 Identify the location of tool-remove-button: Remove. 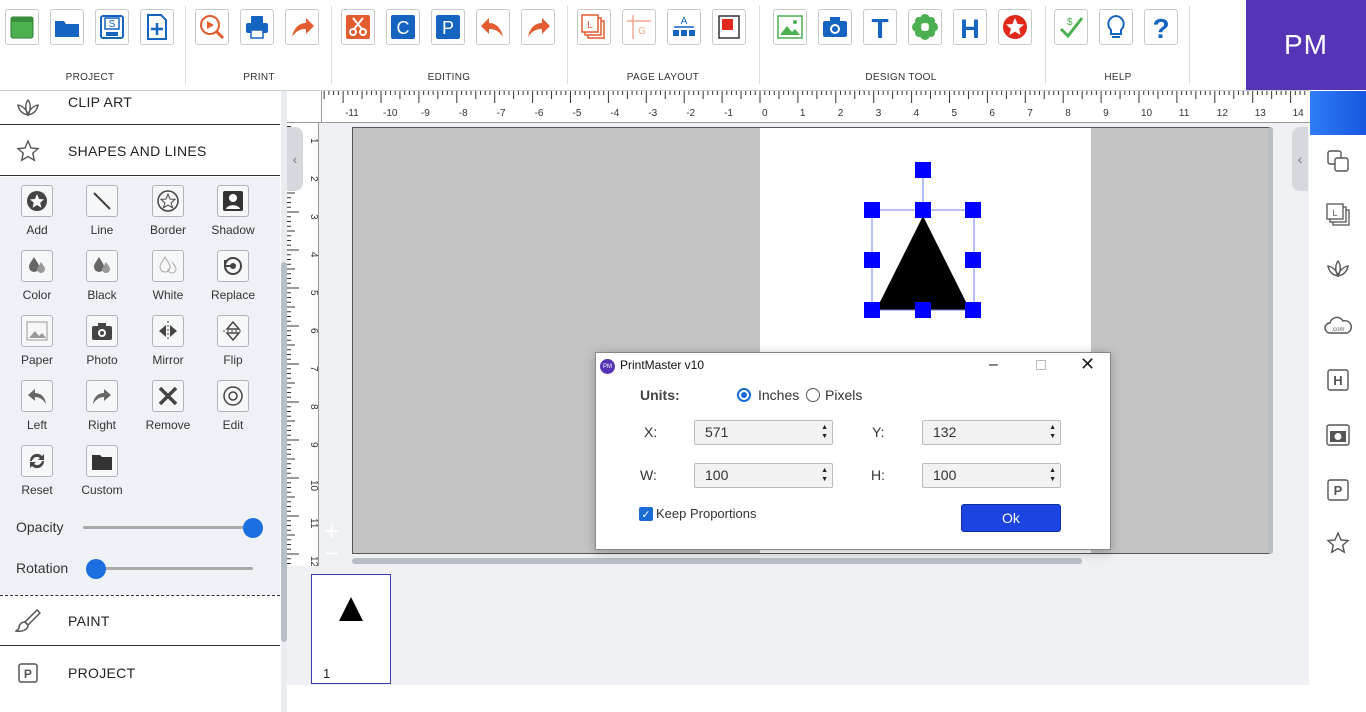
(168, 410).